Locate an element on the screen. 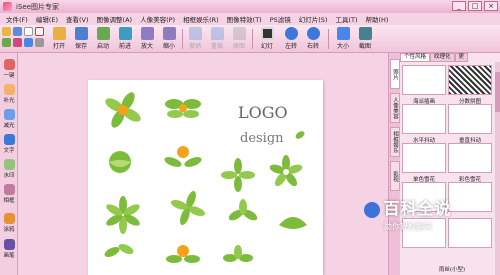  tool-doodle: 涂鸦 is located at coordinates (9, 223).